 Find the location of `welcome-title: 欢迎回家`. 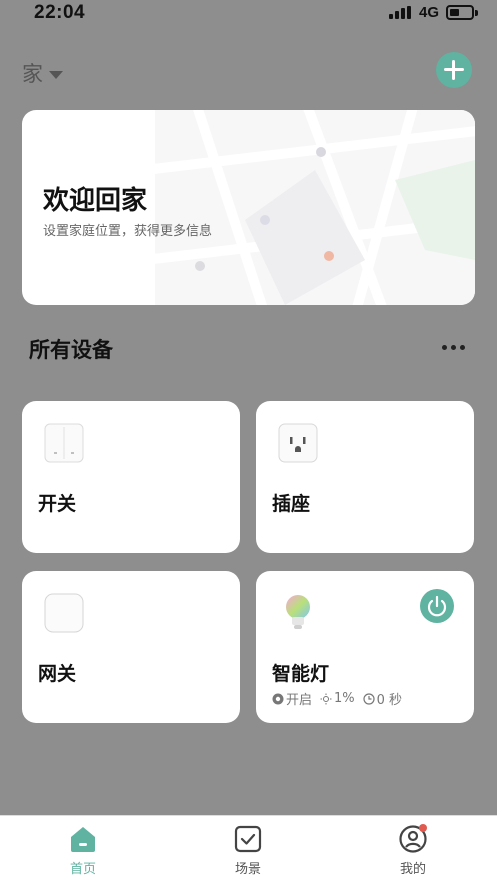

welcome-title: 欢迎回家 is located at coordinates (95, 201).